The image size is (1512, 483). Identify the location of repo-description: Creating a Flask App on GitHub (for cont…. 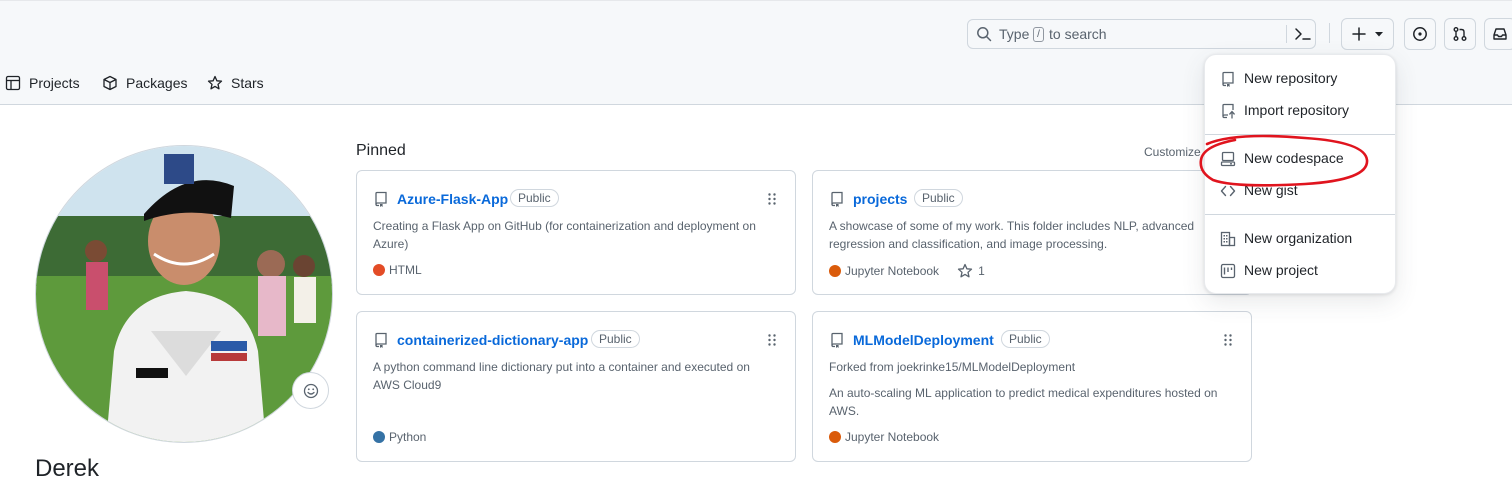
(564, 235).